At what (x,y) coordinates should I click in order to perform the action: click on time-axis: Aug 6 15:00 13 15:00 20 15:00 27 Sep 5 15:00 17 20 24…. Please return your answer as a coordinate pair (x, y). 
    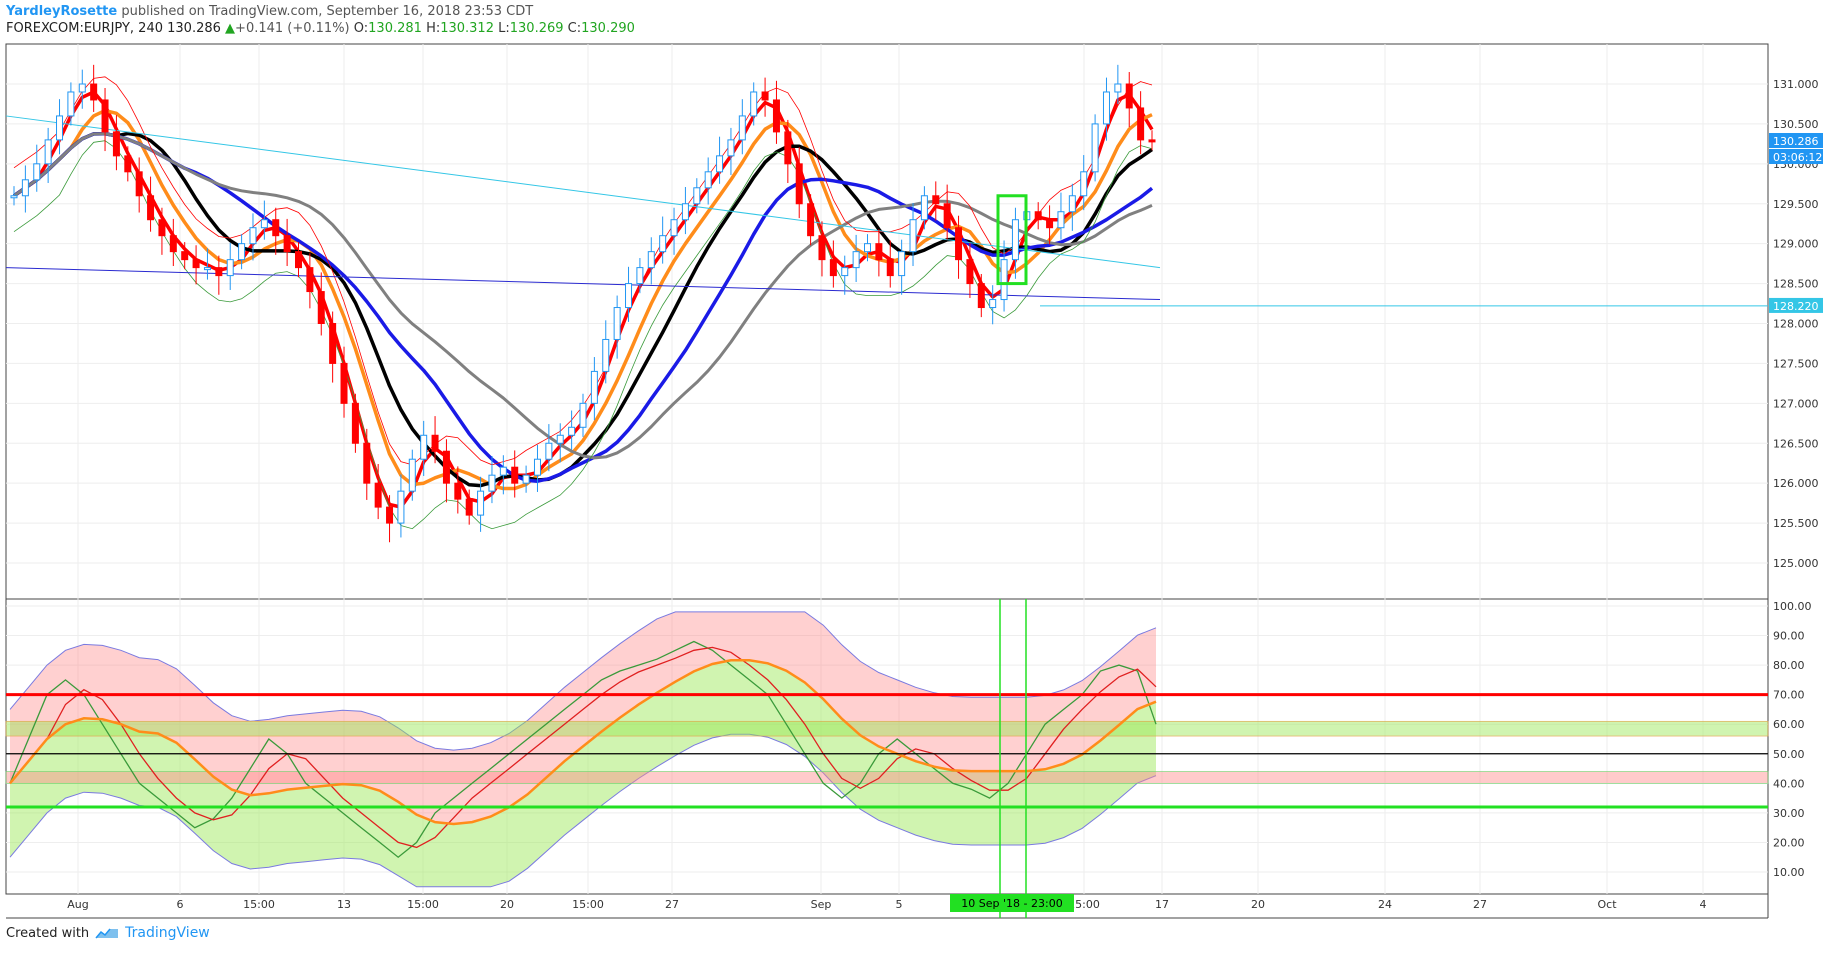
    Looking at the image, I should click on (886, 904).